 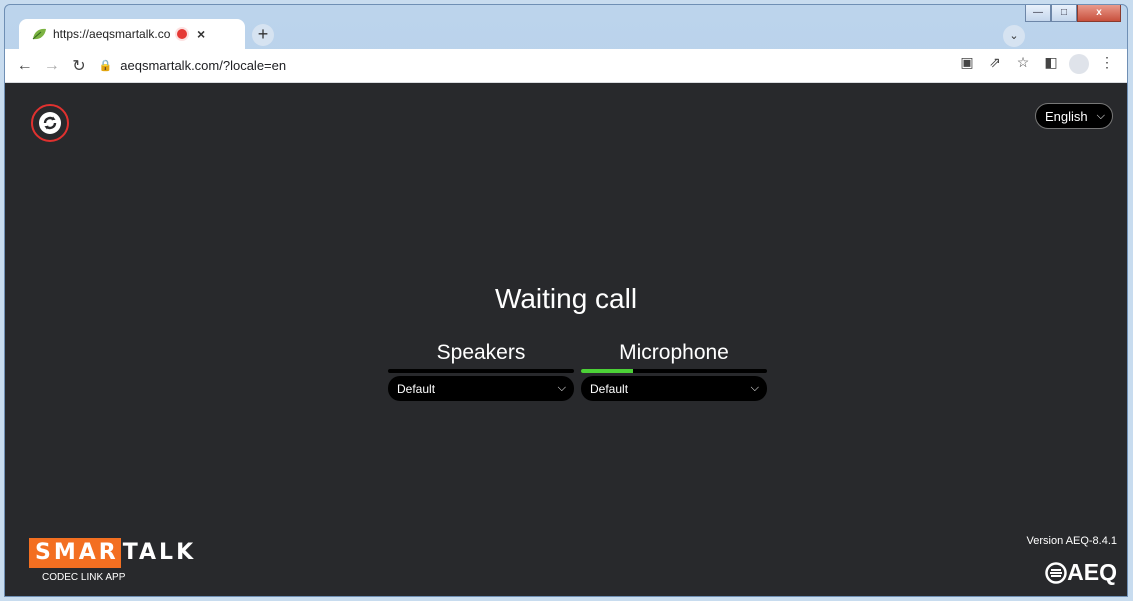 I want to click on reload-icon: ↻, so click(x=78, y=66).